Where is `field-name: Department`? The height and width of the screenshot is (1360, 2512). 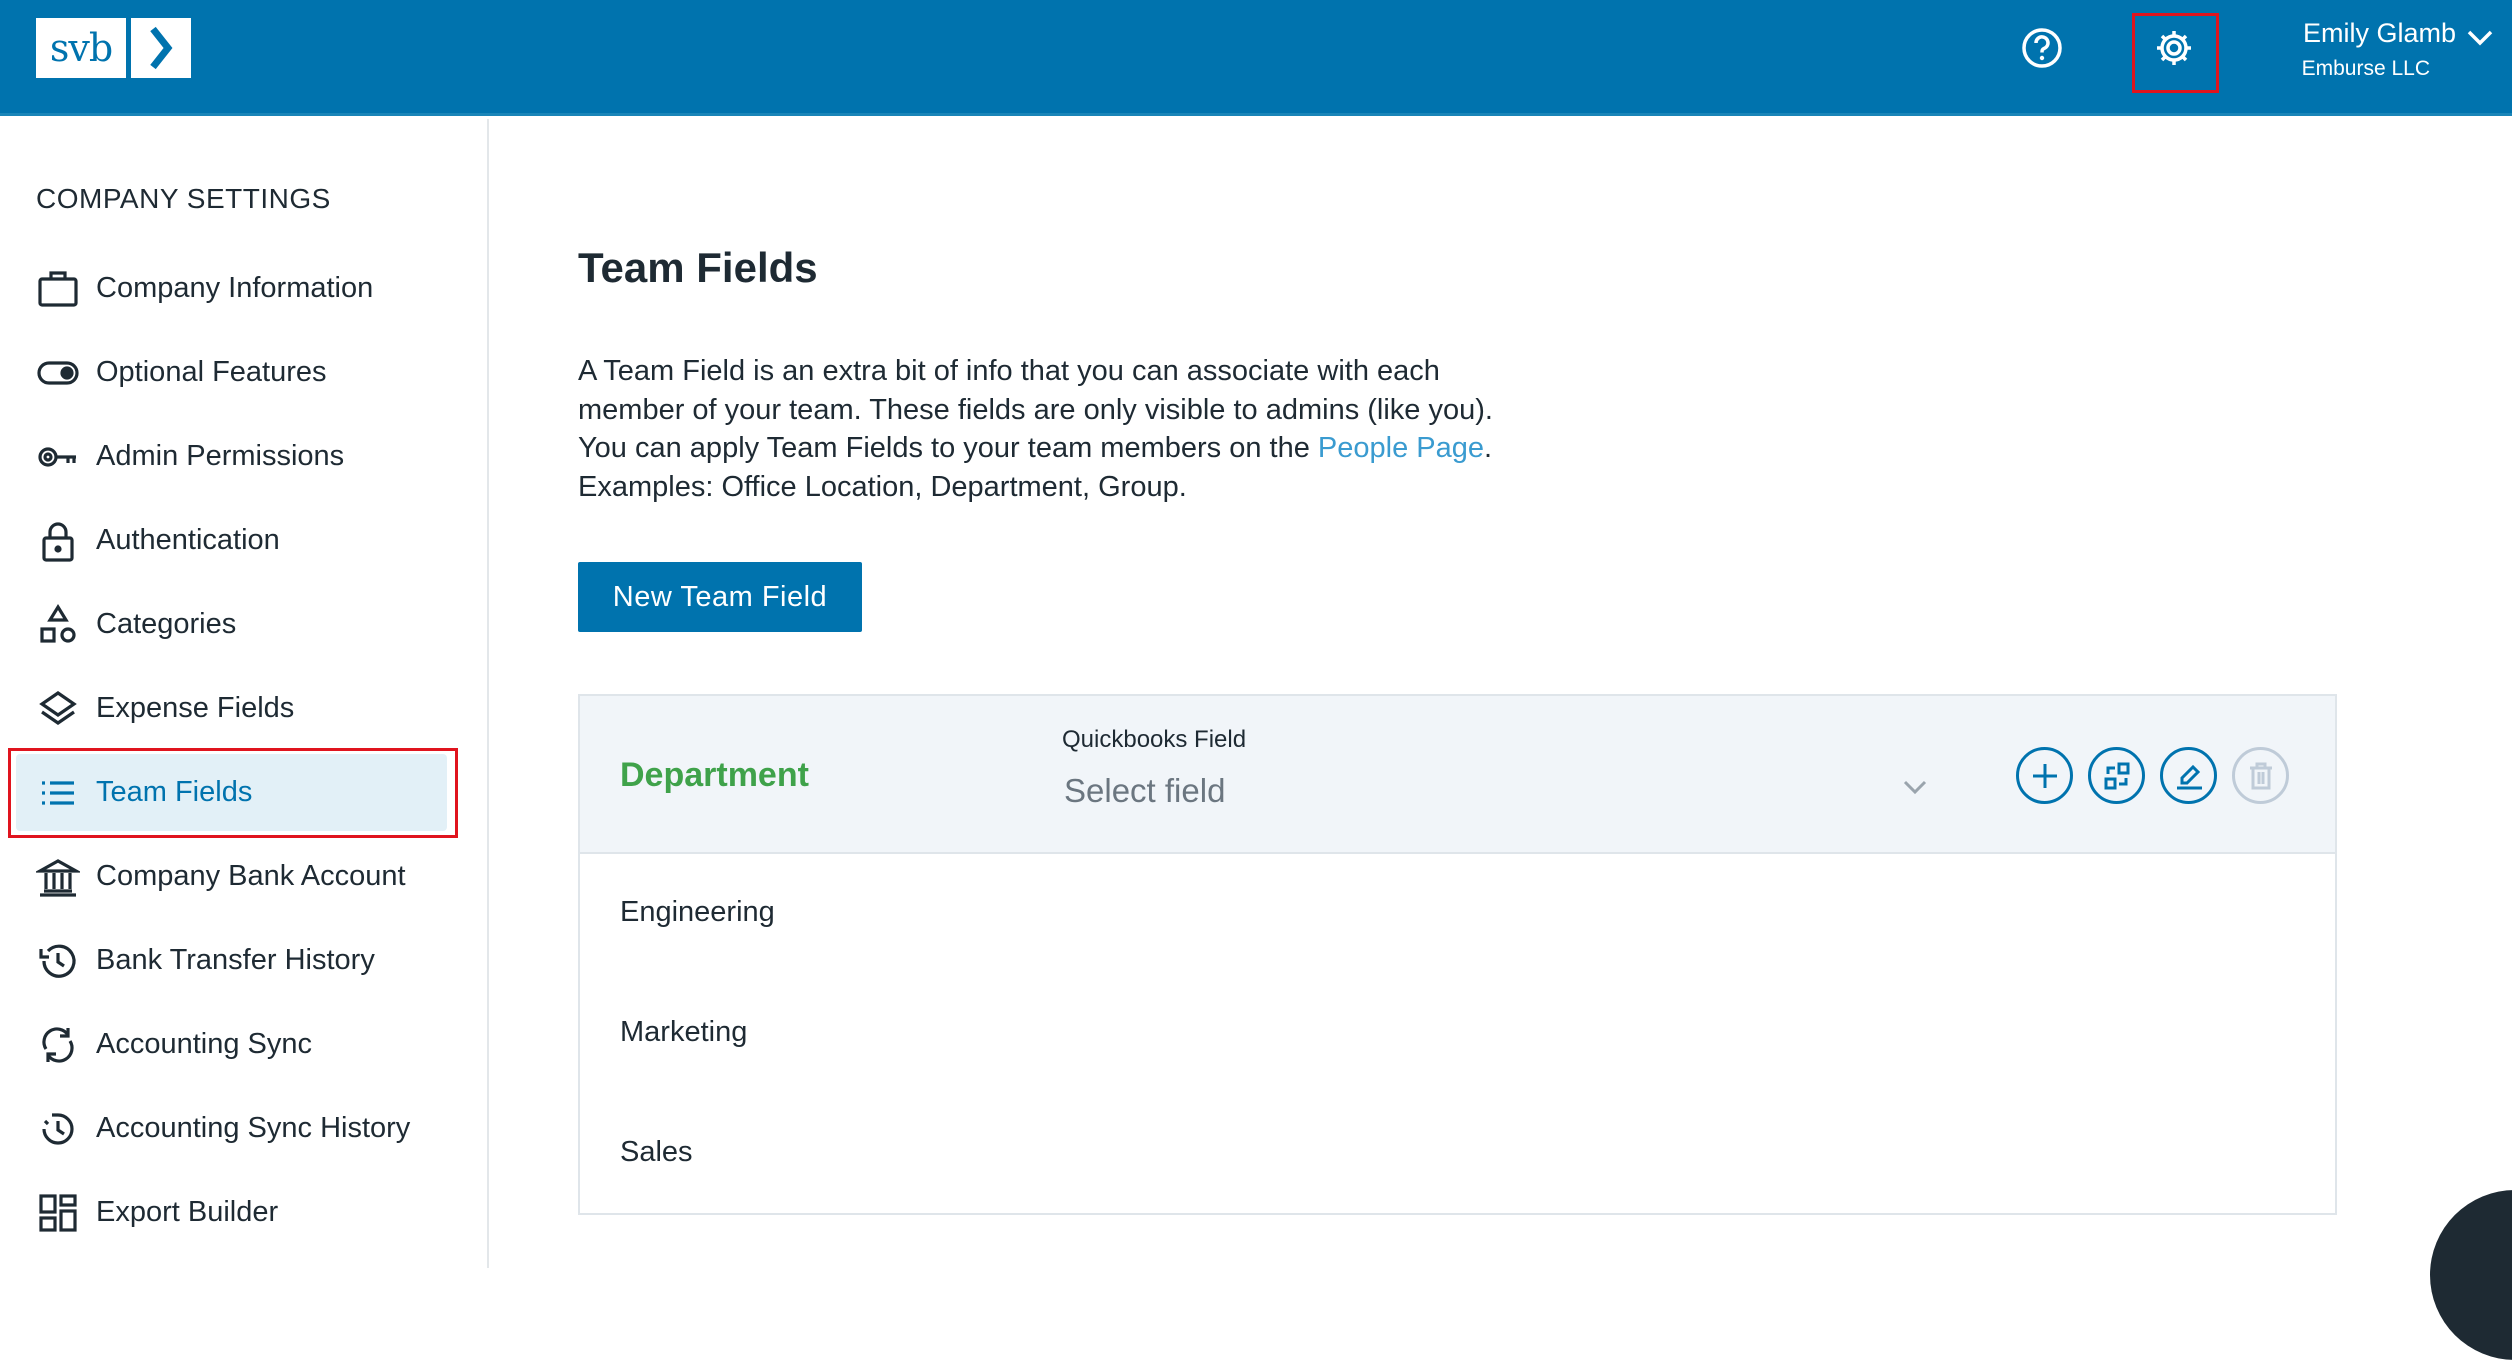
field-name: Department is located at coordinates (714, 775).